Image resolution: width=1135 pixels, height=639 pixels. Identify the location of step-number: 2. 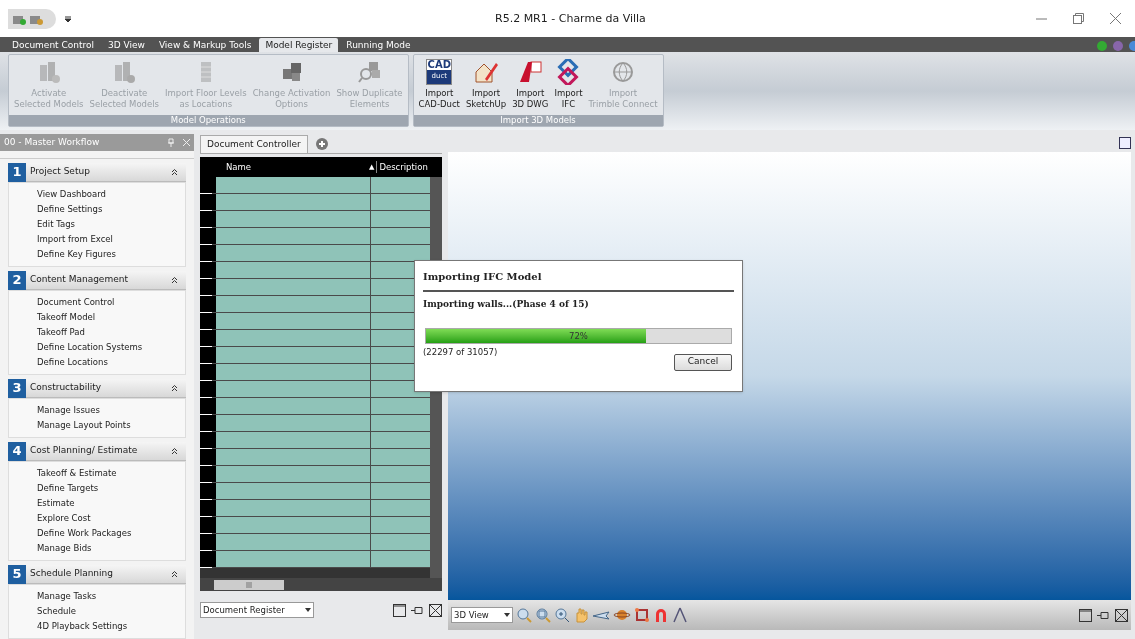
(17, 280).